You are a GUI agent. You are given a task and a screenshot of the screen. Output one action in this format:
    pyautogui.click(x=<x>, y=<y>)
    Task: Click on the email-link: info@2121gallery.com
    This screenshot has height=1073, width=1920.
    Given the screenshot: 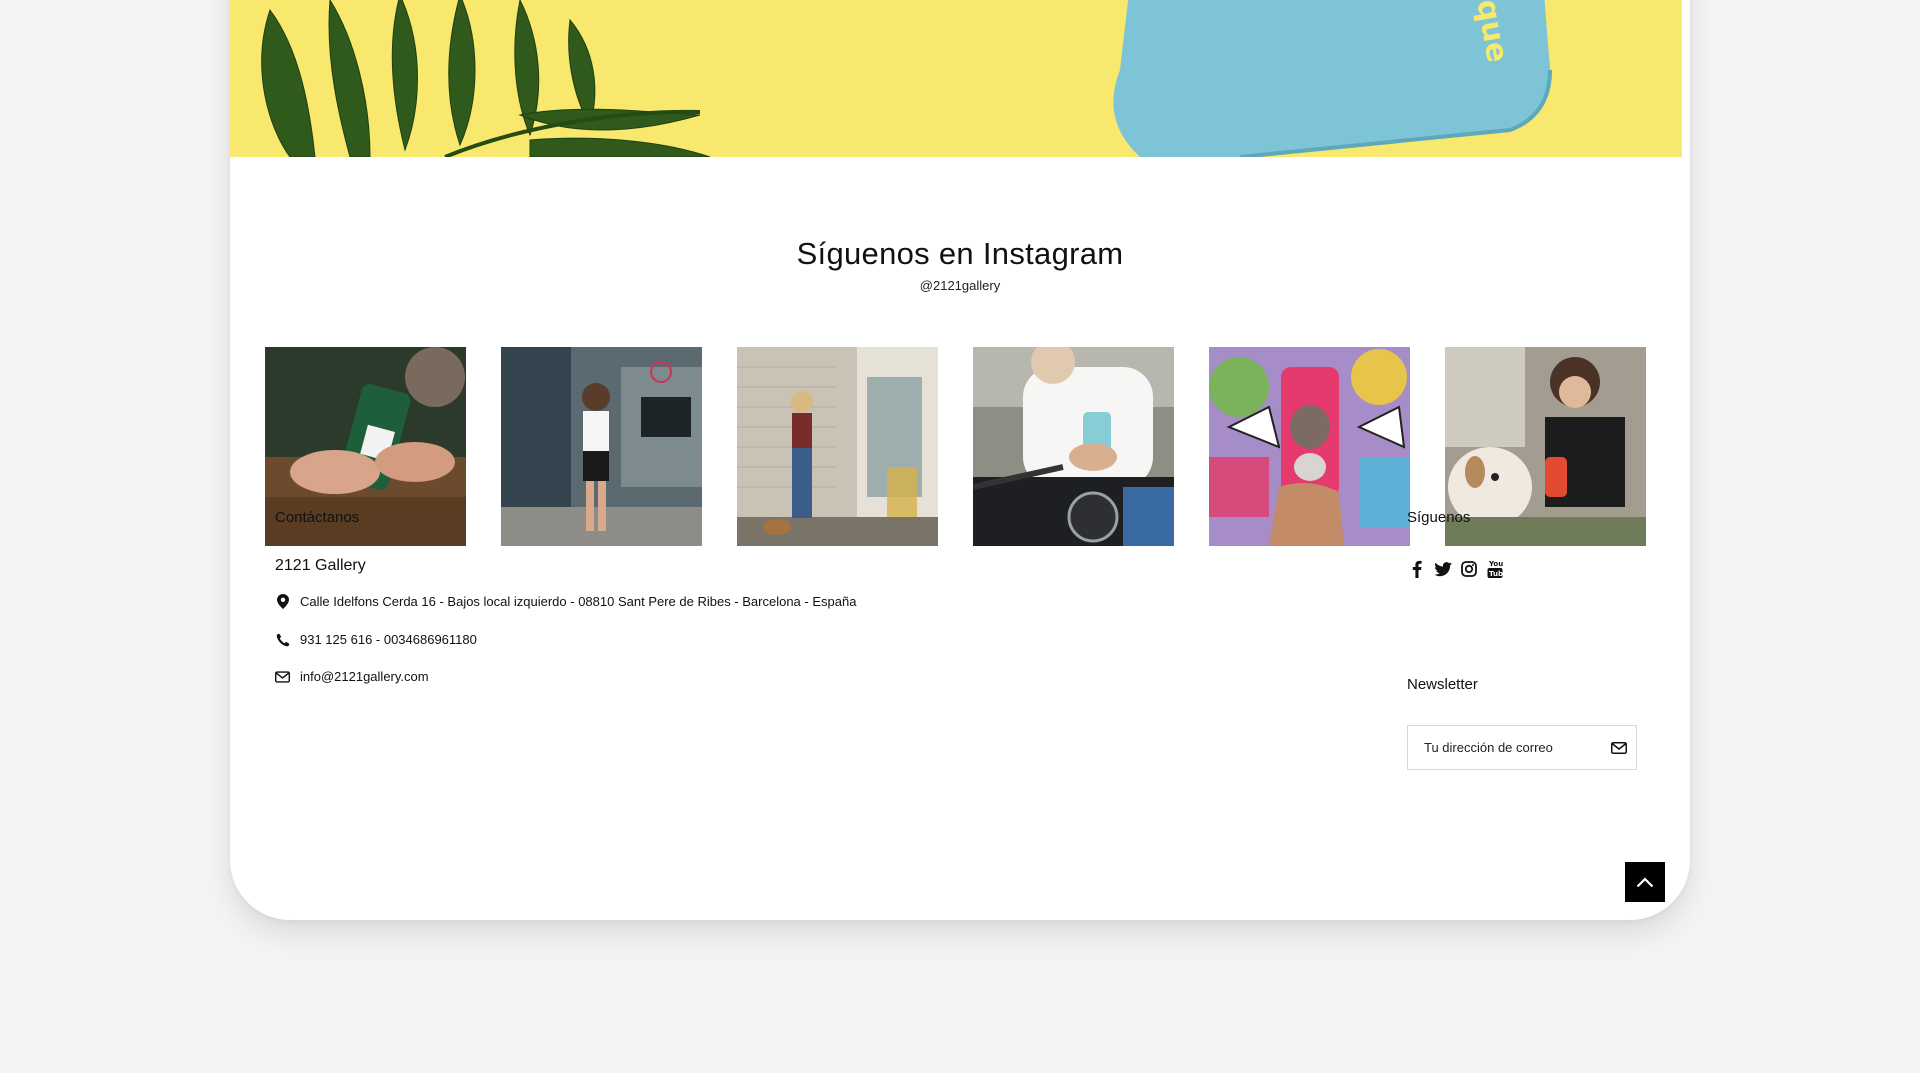 What is the action you would take?
    pyautogui.click(x=364, y=676)
    